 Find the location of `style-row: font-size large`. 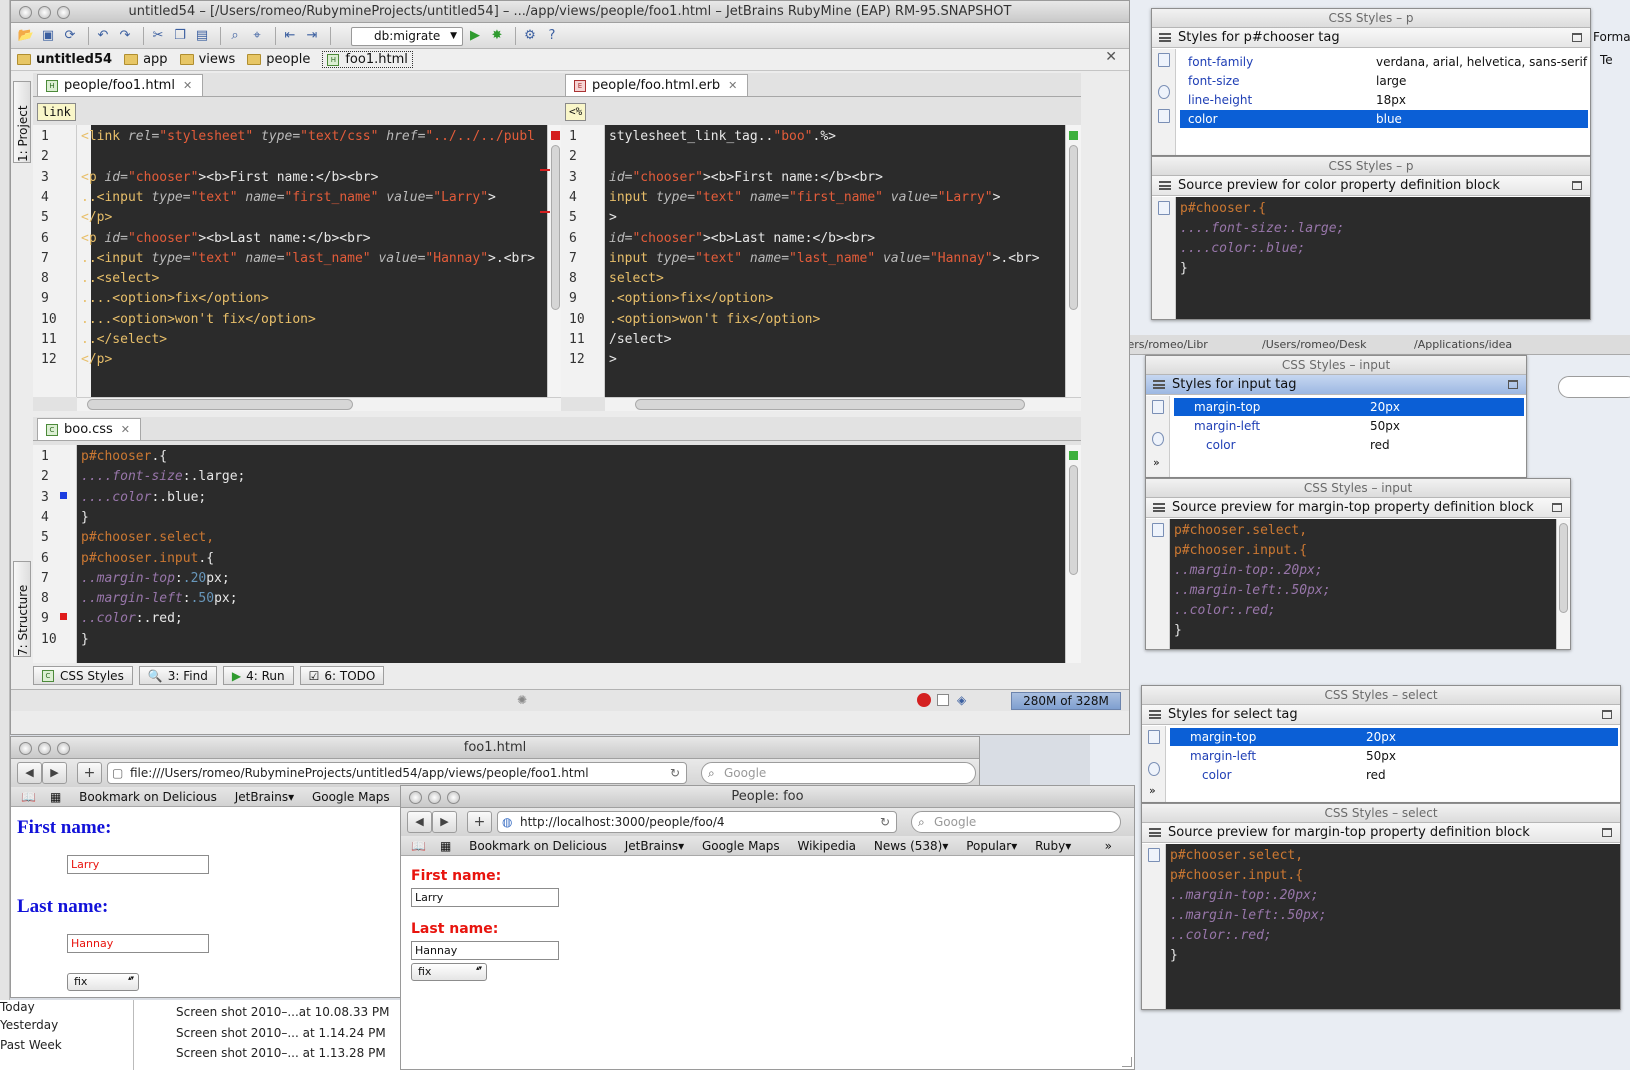

style-row: font-size large is located at coordinates (1384, 81).